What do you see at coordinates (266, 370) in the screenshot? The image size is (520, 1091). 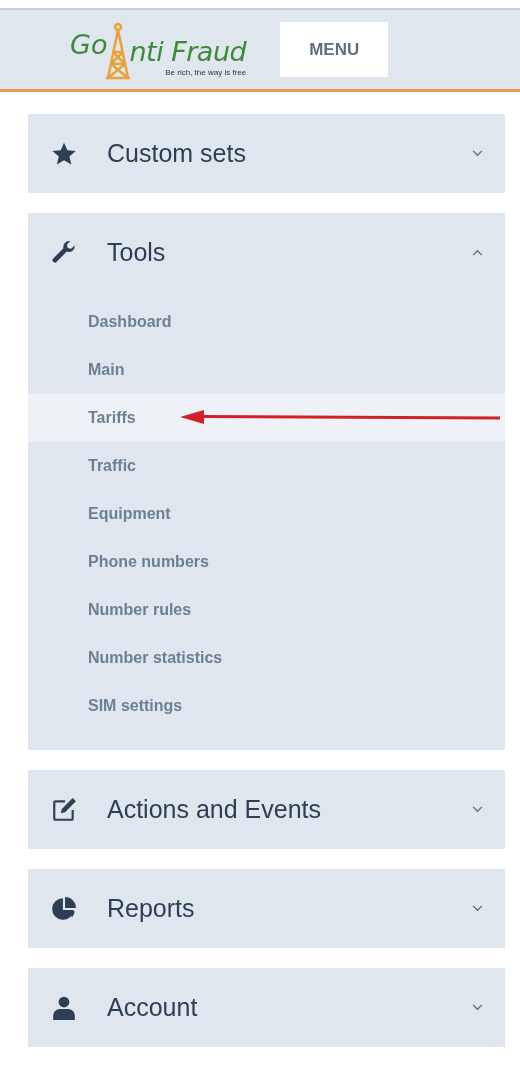 I see `menu-item: Main` at bounding box center [266, 370].